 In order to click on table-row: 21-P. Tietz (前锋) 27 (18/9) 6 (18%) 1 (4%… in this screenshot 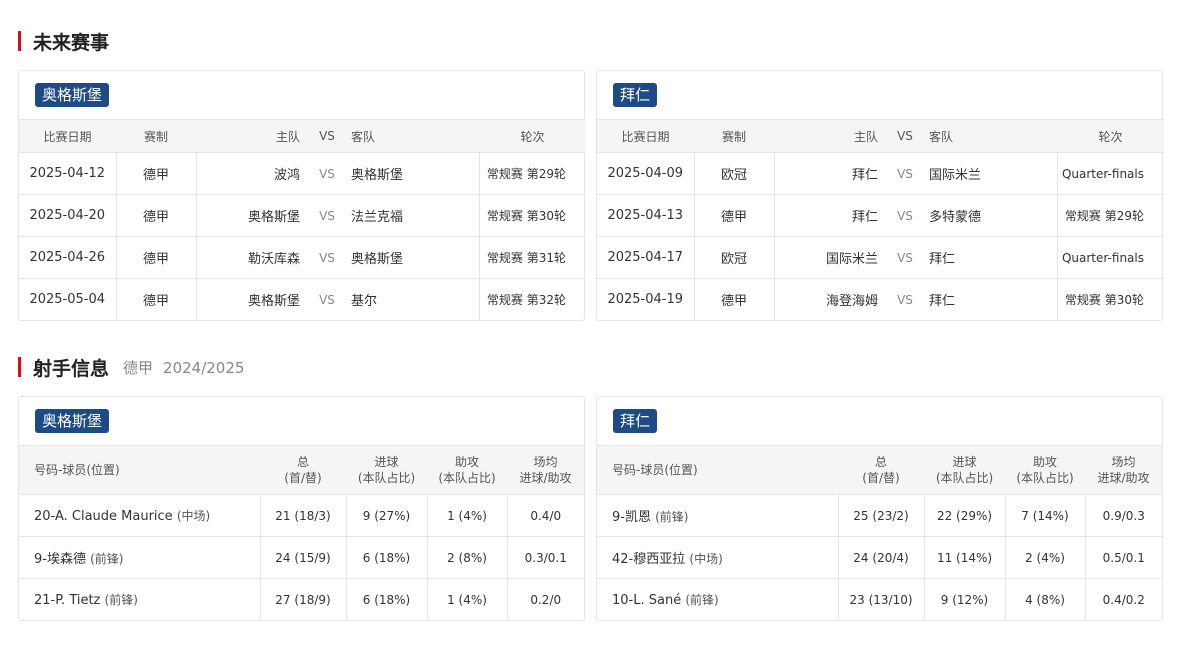, I will do `click(301, 599)`.